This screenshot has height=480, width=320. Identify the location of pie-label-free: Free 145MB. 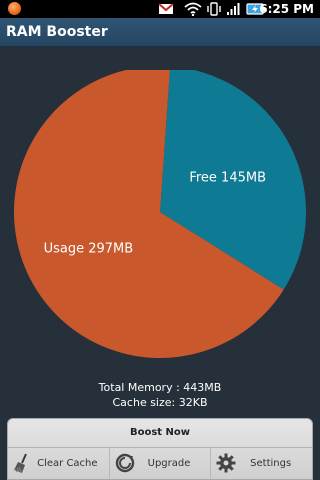
(227, 178).